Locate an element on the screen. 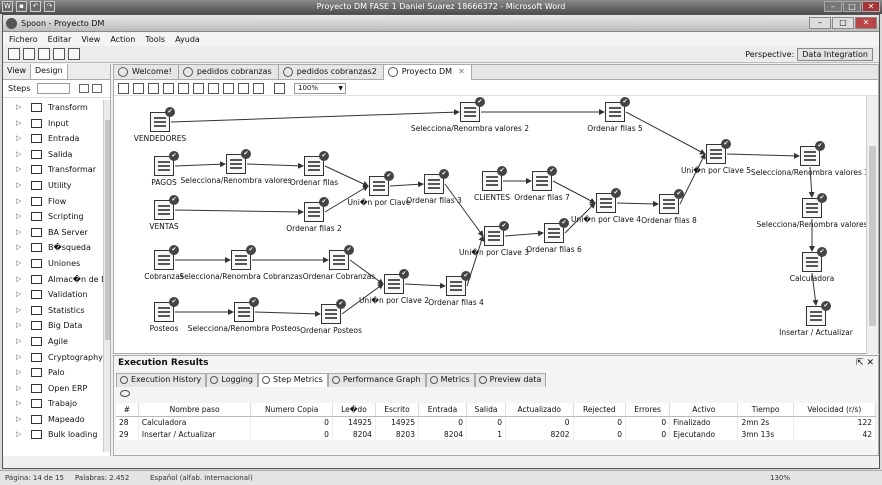 The height and width of the screenshot is (485, 882). tree-item: ▷ B�squeda is located at coordinates (53, 248).